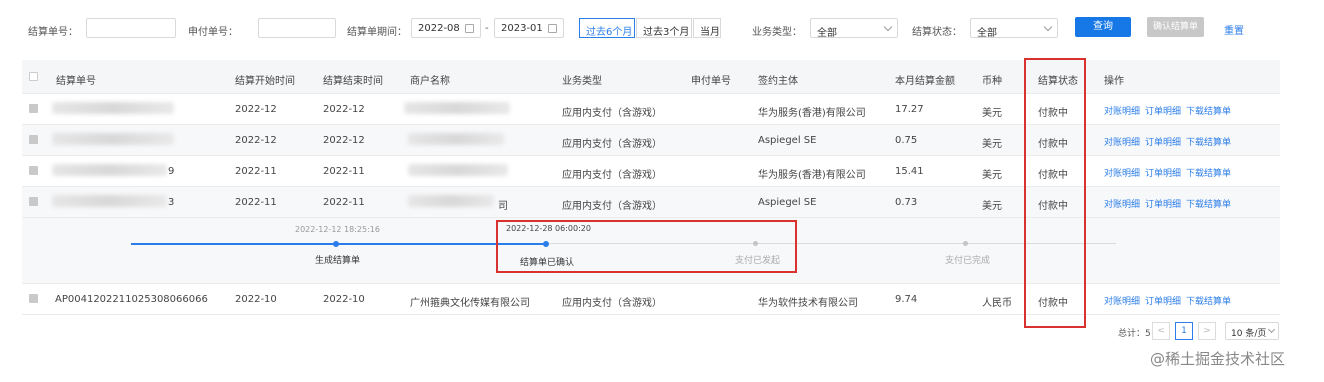 The width and height of the screenshot is (1324, 382). Describe the element at coordinates (213, 32) in the screenshot. I see `apply-no-label: 申付单号：` at that location.